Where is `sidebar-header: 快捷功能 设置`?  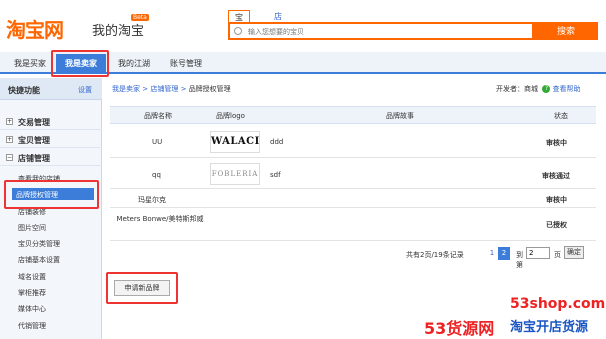 sidebar-header: 快捷功能 设置 is located at coordinates (51, 89).